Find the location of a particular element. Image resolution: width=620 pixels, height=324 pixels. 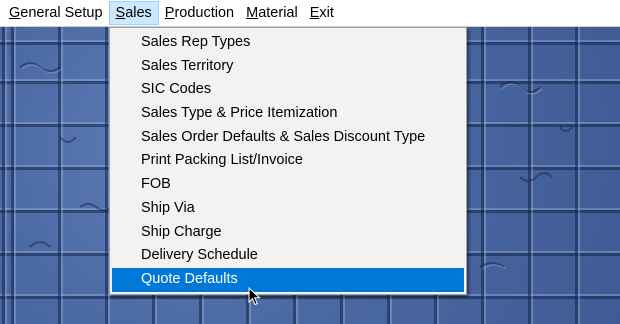

menu-item-delivery-schedule: Delivery Schedule is located at coordinates (288, 256).